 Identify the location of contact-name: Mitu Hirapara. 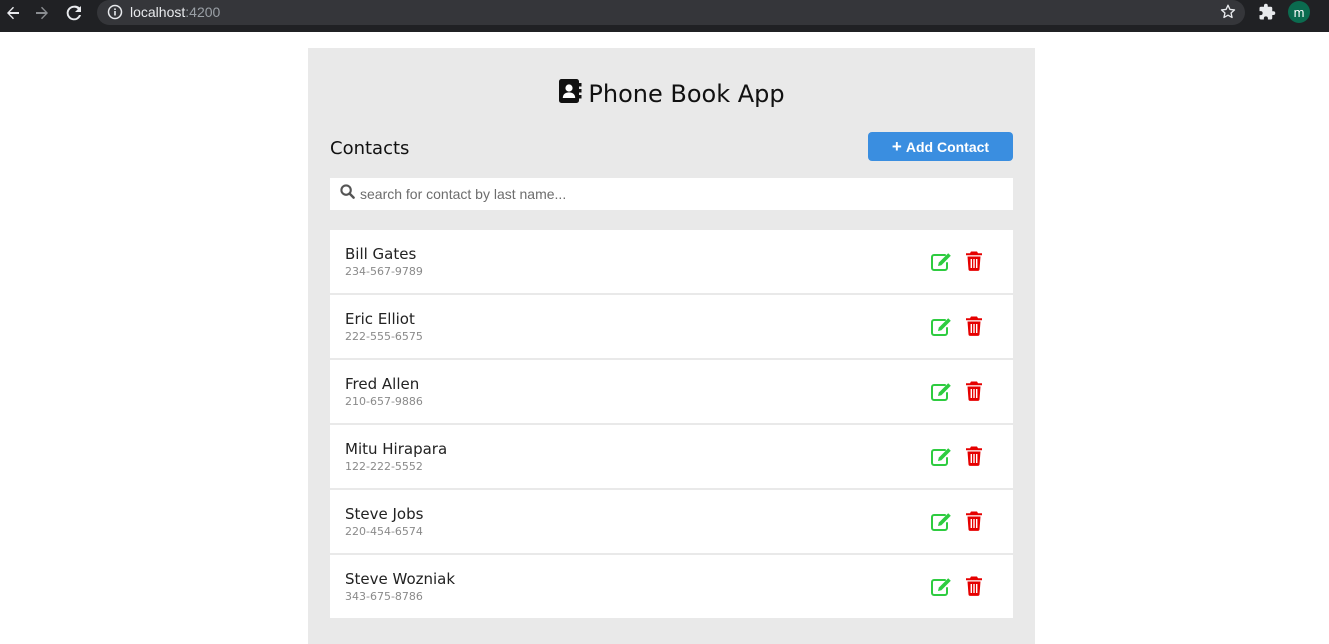
(396, 449).